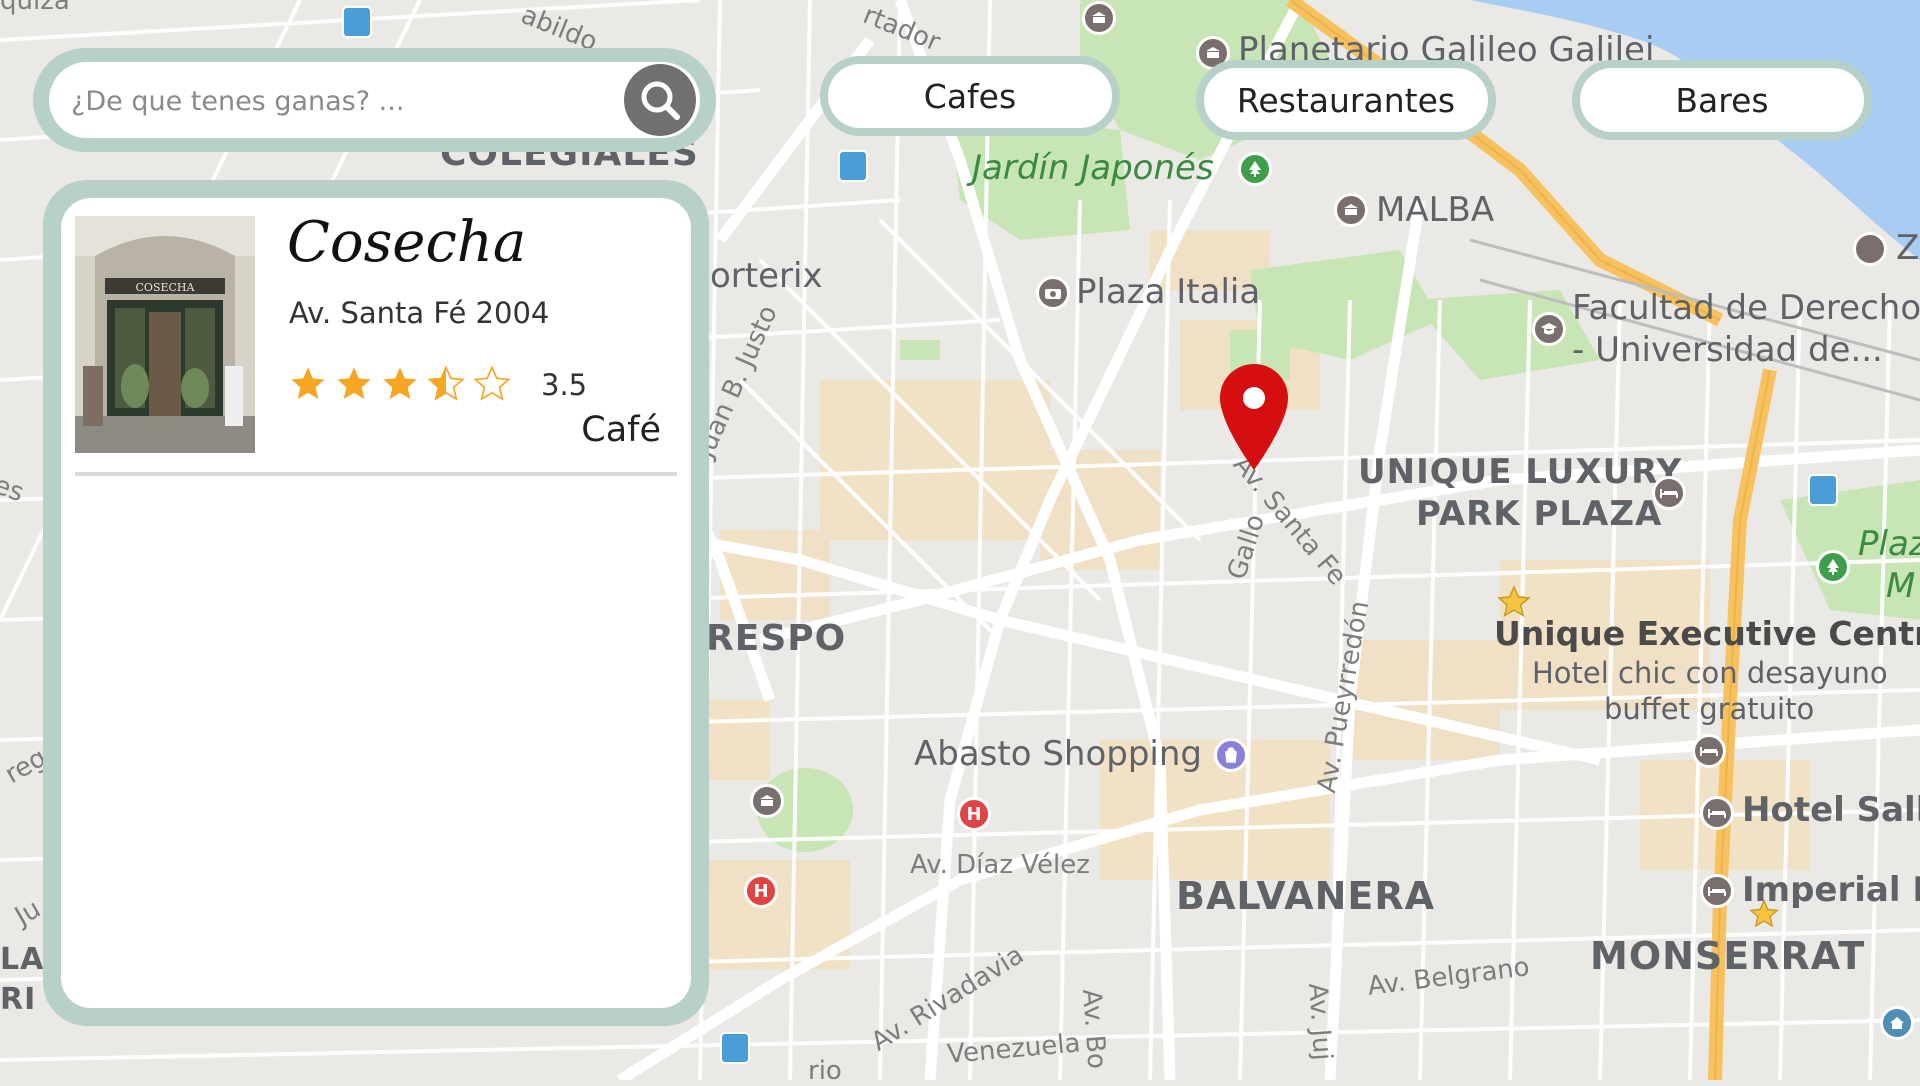 The width and height of the screenshot is (1920, 1086). Describe the element at coordinates (419, 313) in the screenshot. I see `place-address: Av. Santa Fé 2004` at that location.